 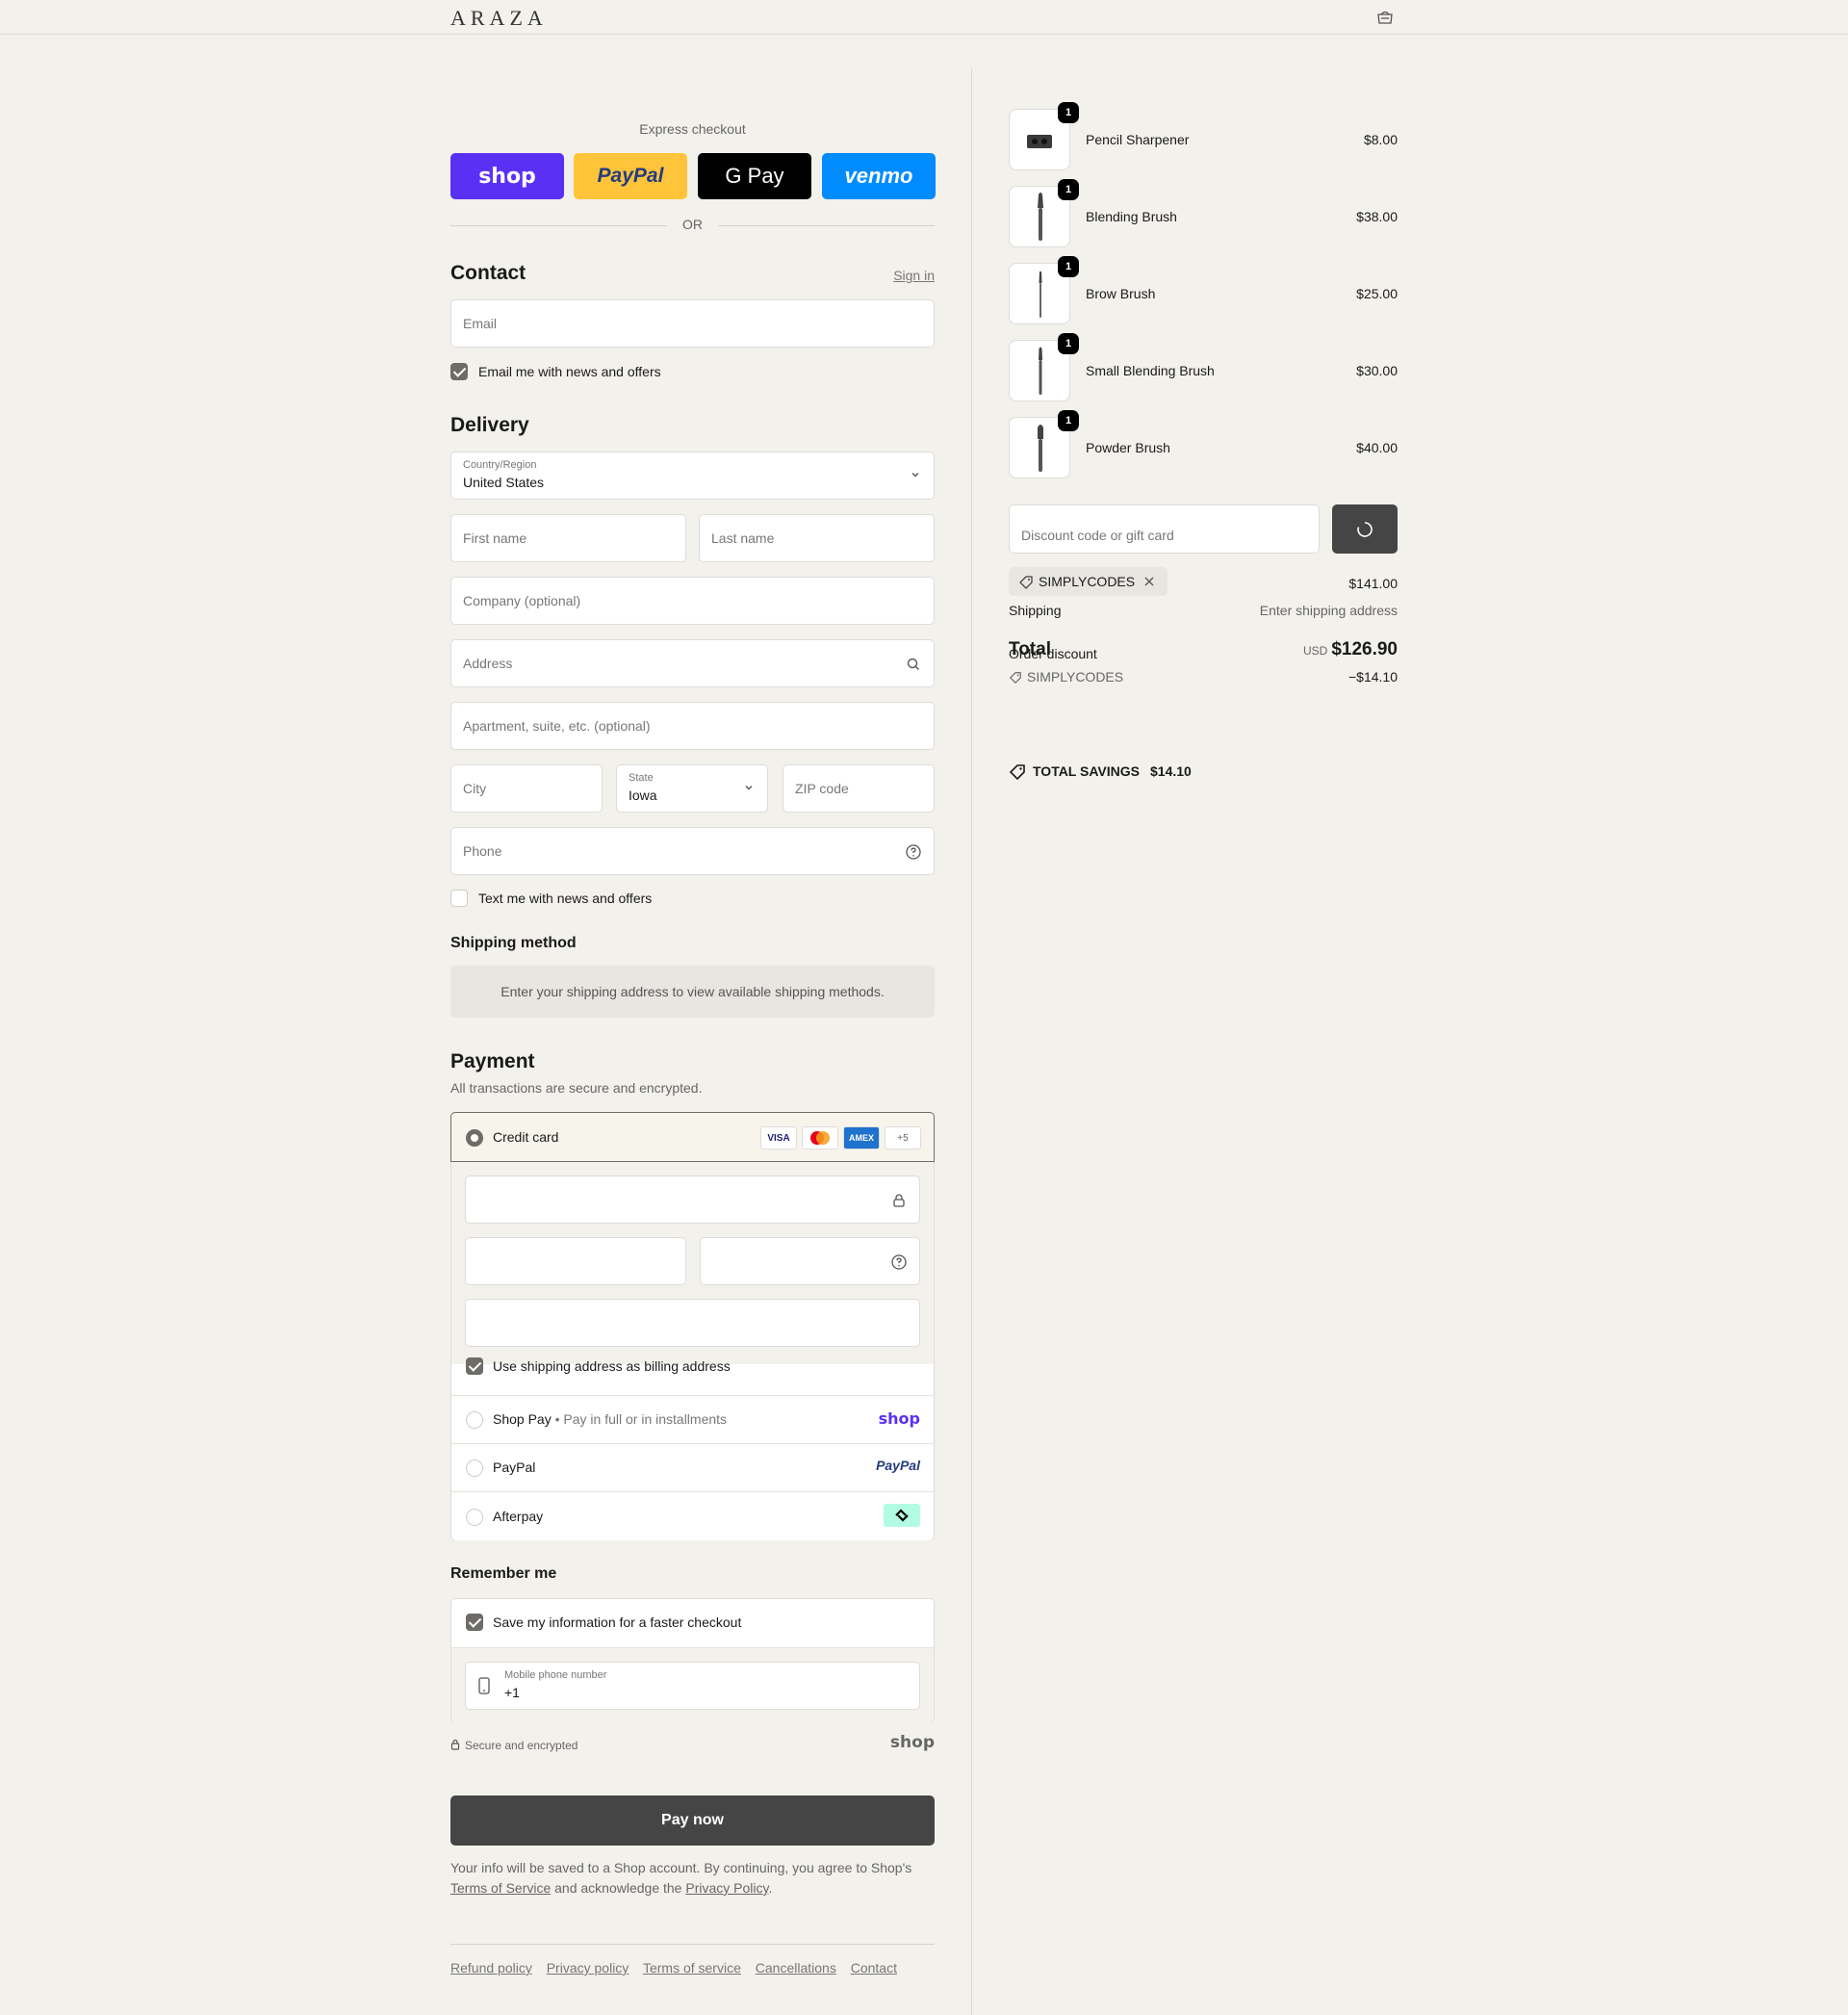 I want to click on privacy-policy-link: Privacy Policy, so click(x=726, y=1888).